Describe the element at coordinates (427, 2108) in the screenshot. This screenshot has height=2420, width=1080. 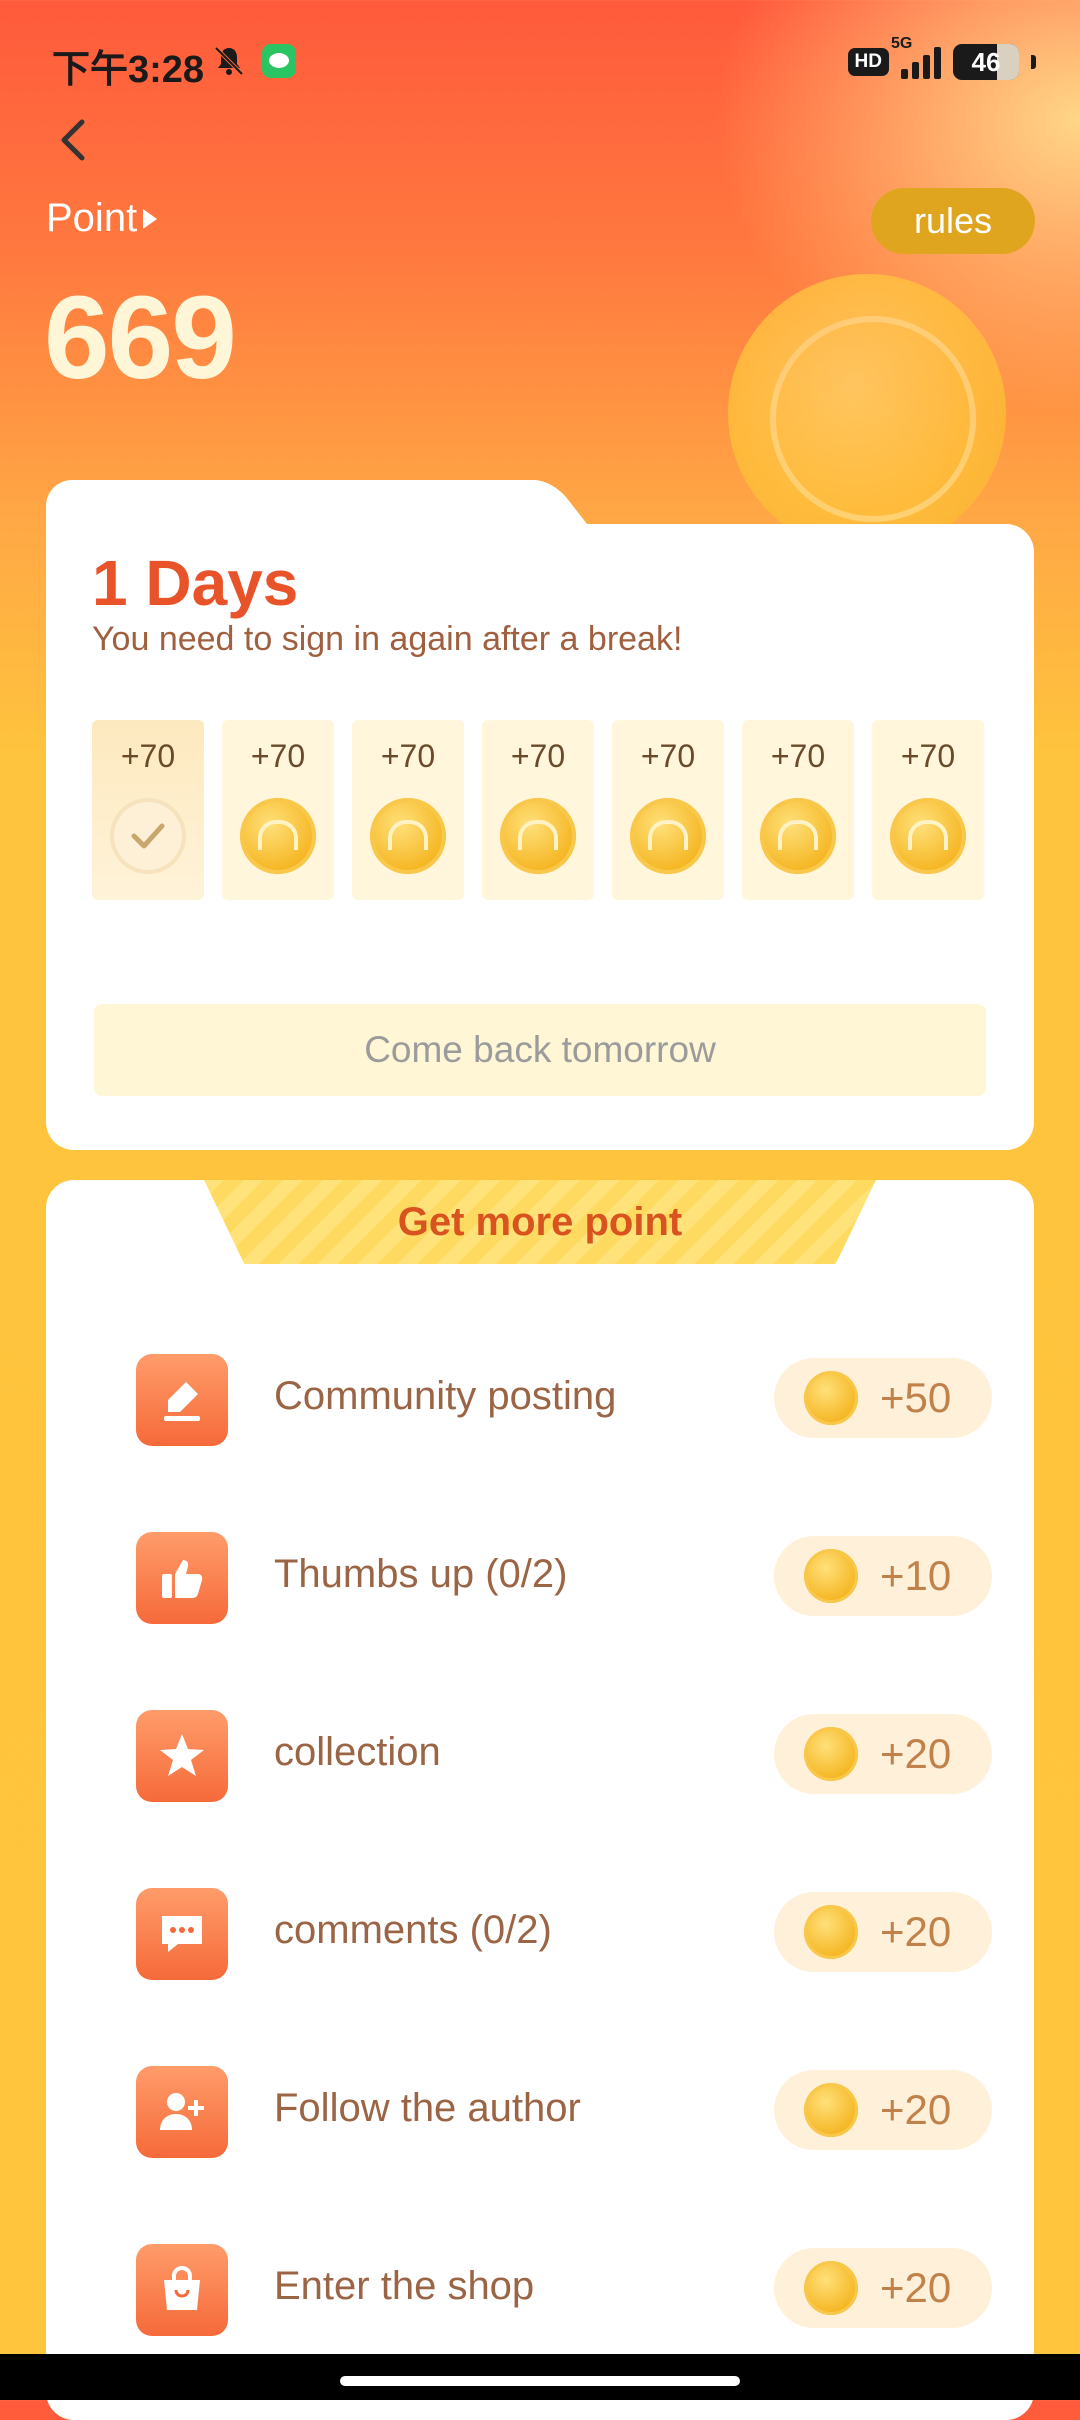
I see `task-label: Follow the author` at that location.